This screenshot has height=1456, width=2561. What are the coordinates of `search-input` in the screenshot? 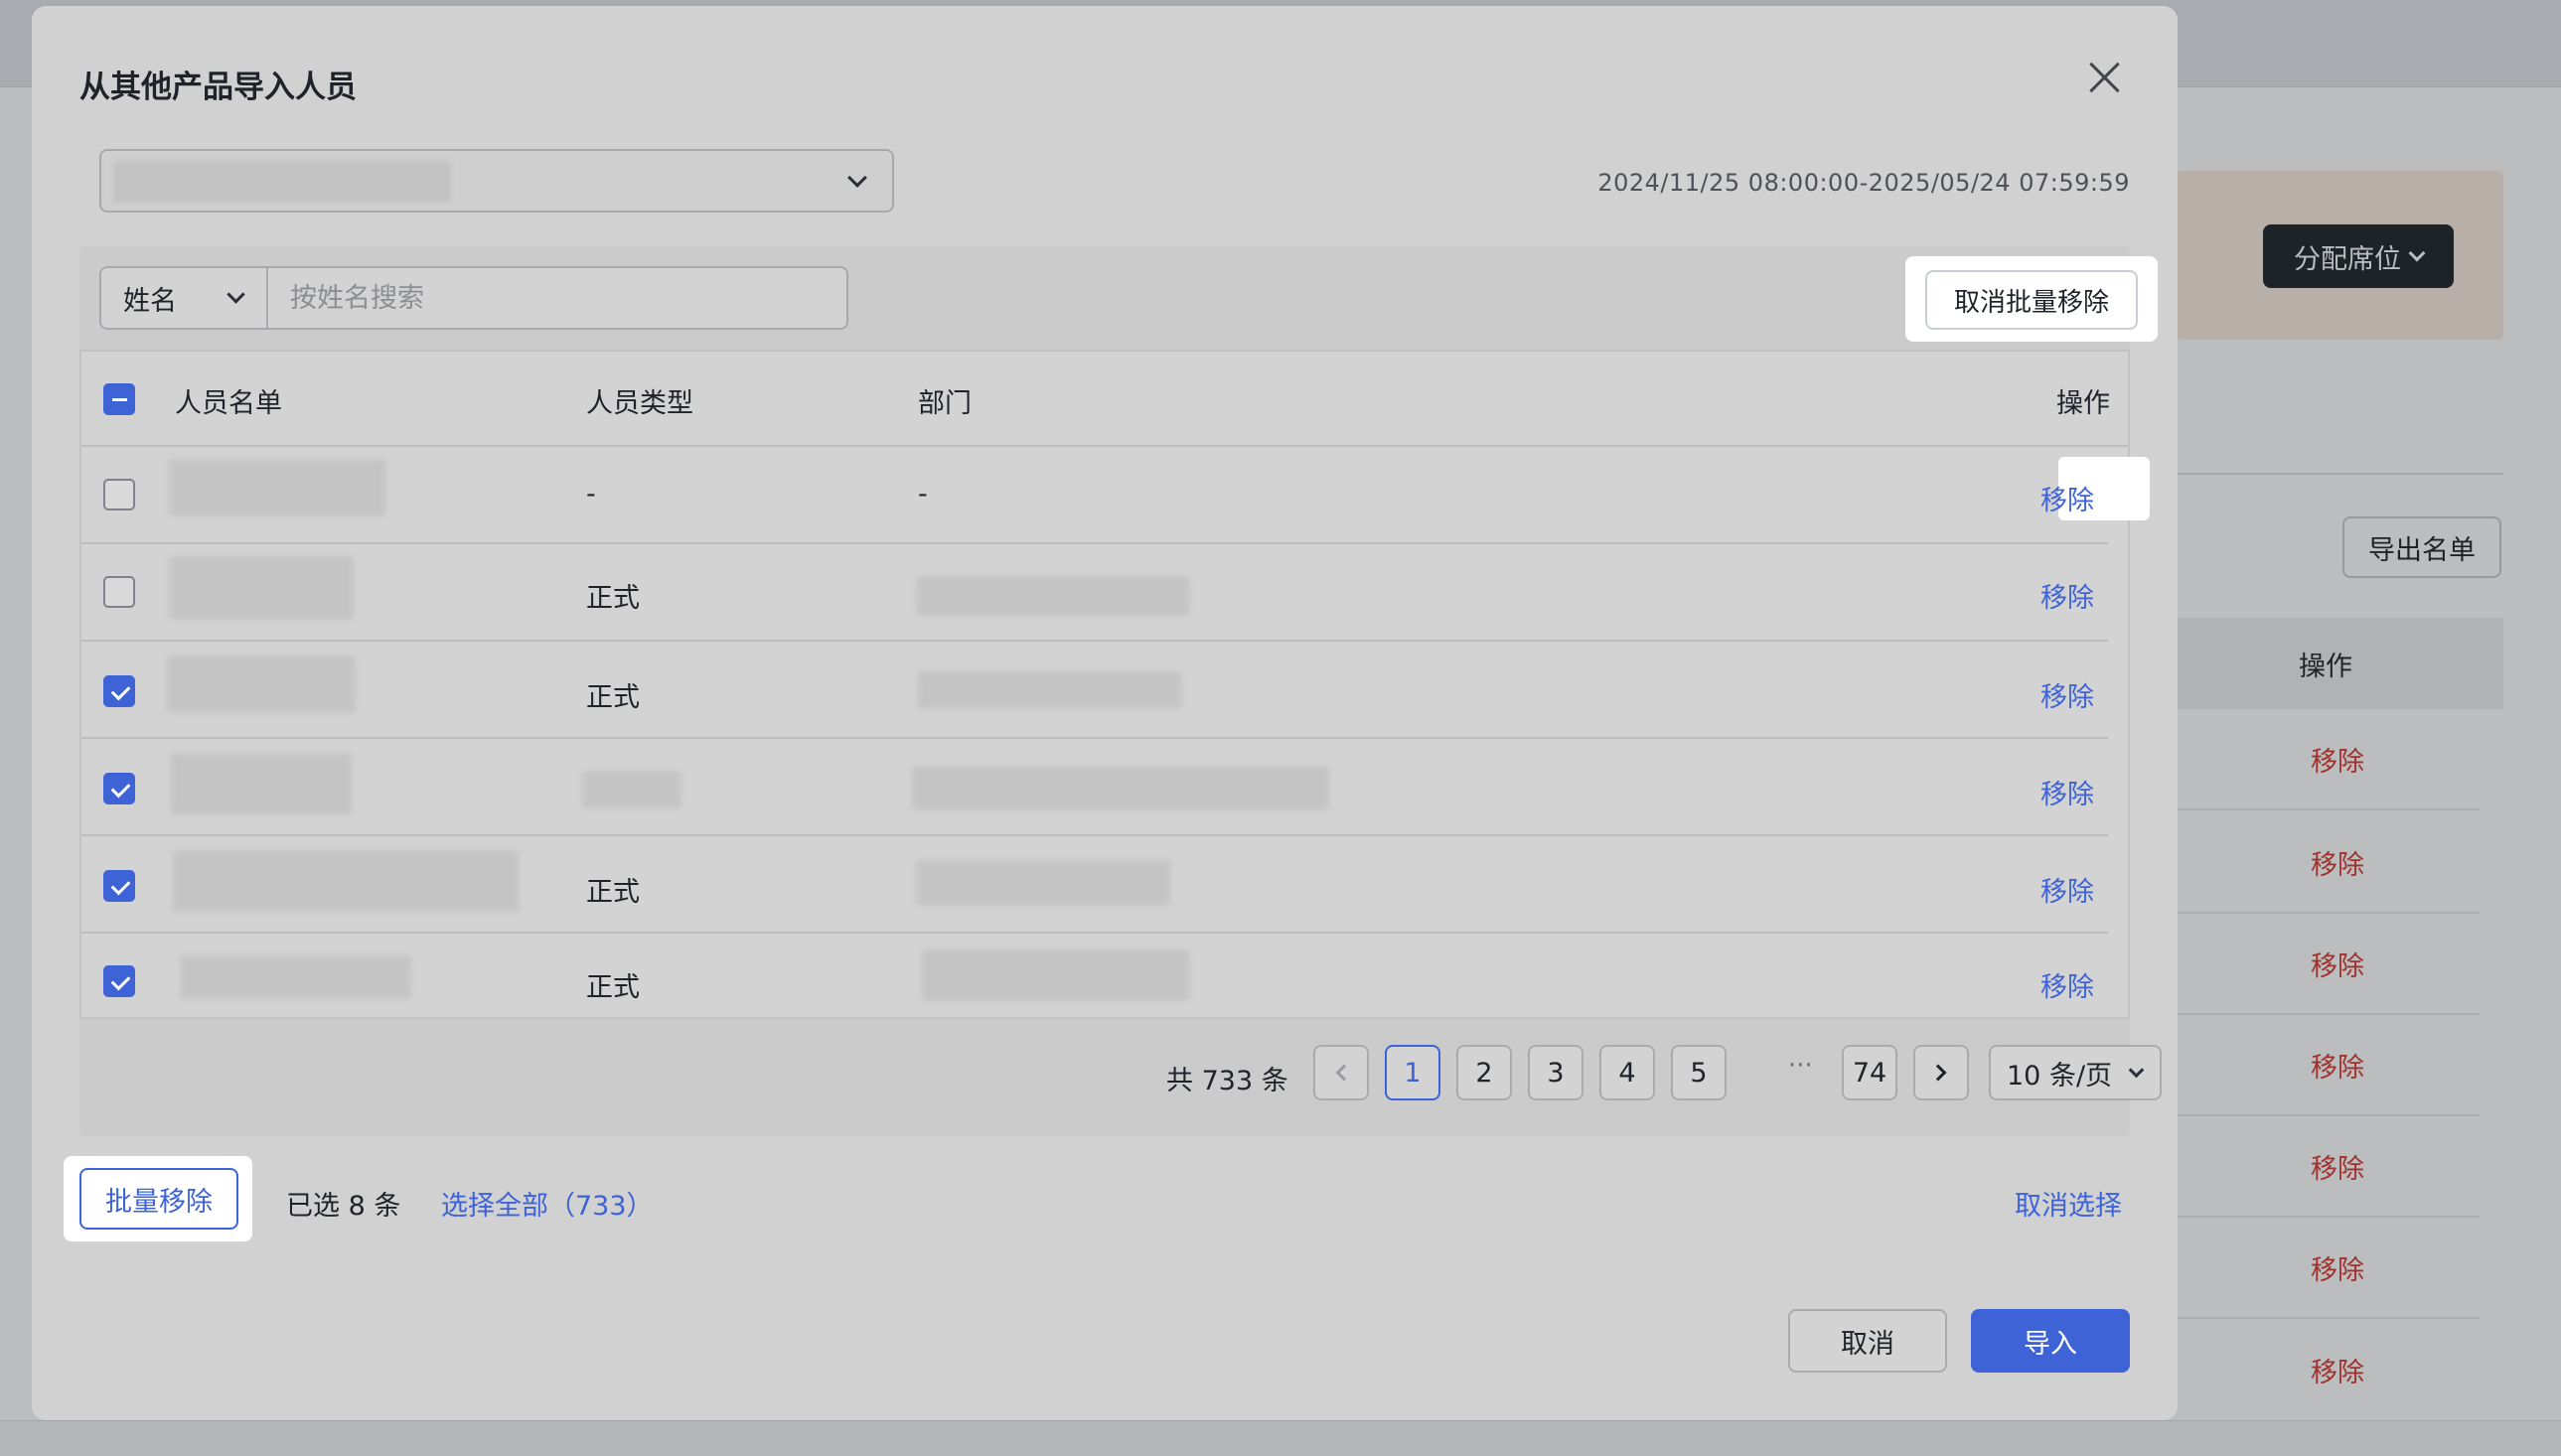 It's located at (557, 298).